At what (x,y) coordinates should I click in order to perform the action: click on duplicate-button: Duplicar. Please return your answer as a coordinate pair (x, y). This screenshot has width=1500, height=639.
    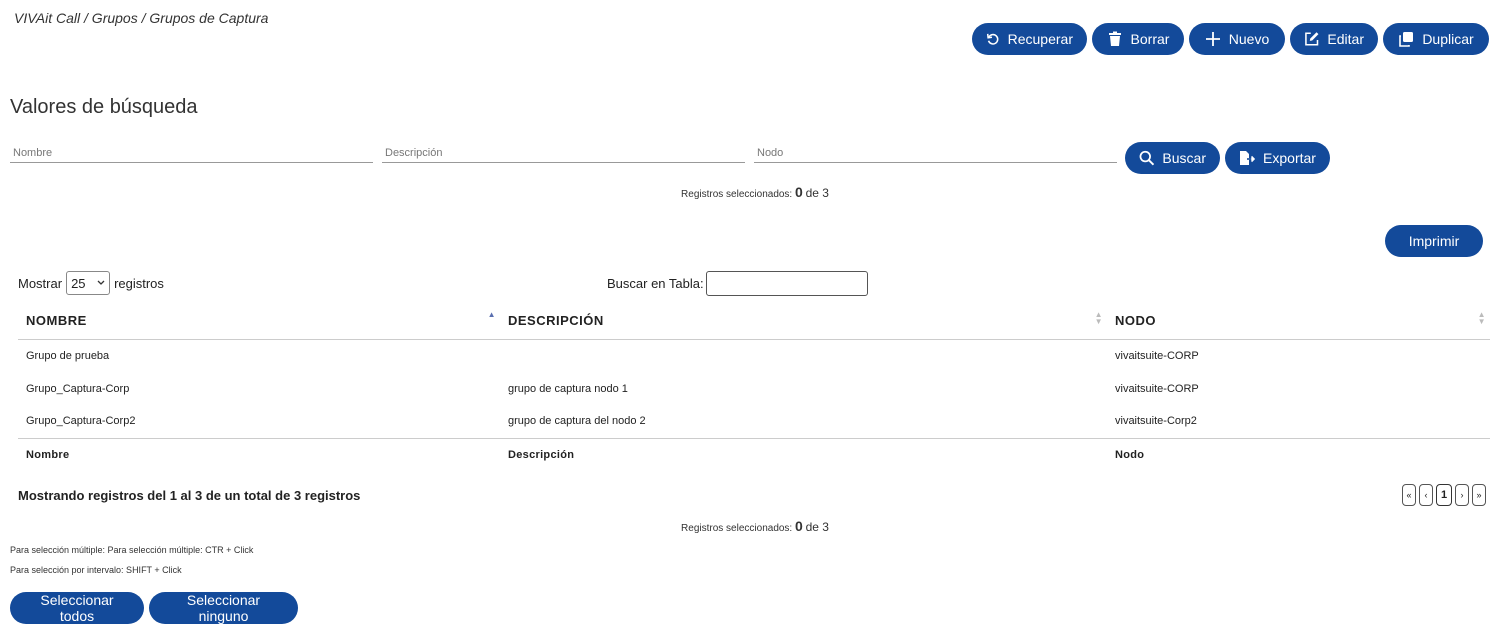
    Looking at the image, I should click on (1436, 39).